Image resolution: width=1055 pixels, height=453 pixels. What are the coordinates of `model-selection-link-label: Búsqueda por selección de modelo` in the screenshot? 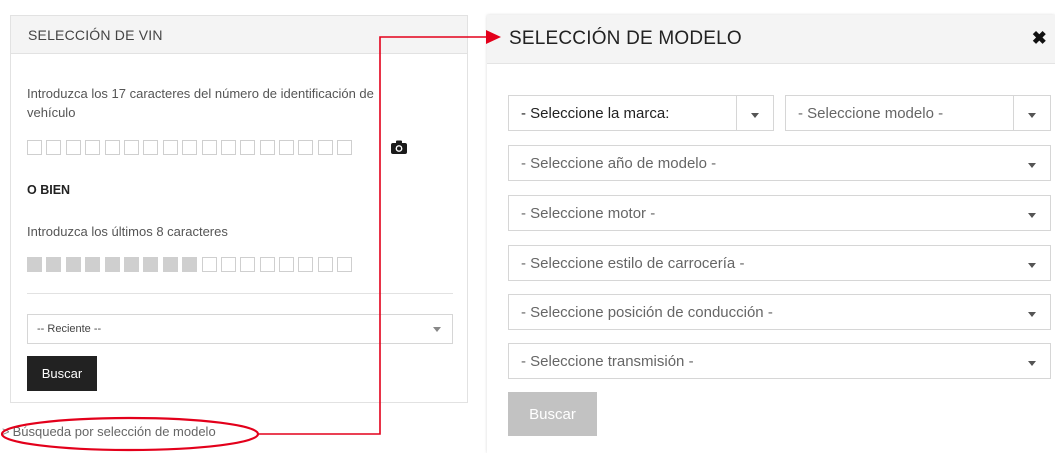 It's located at (114, 431).